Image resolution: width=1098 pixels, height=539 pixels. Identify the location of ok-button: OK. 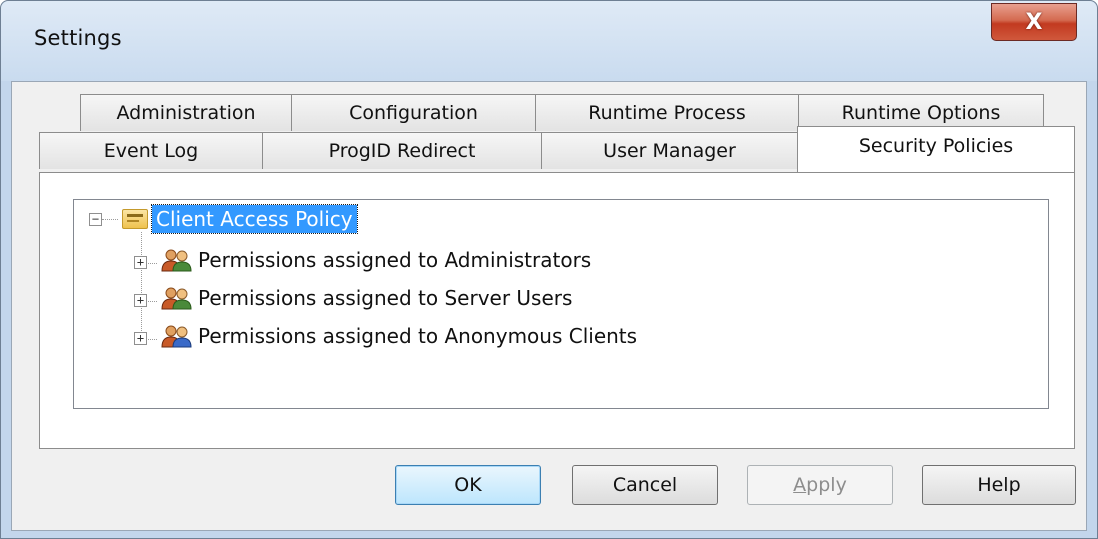
(468, 485).